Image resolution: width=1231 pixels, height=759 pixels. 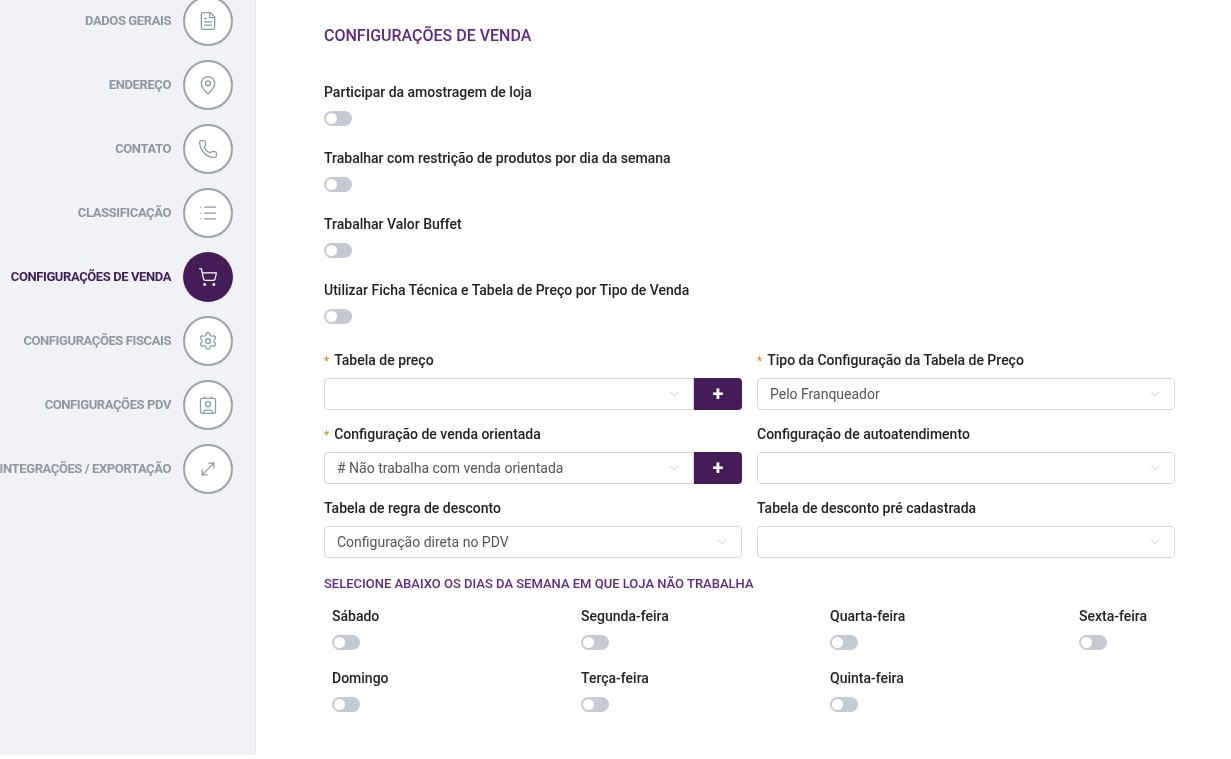 What do you see at coordinates (208, 341) in the screenshot?
I see `settings-icon` at bounding box center [208, 341].